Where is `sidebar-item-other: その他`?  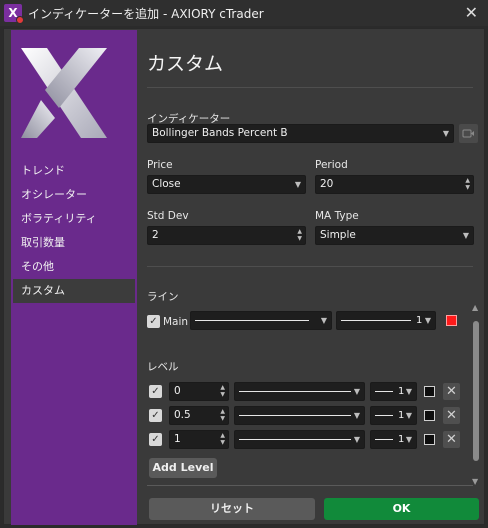
sidebar-item-other: その他 is located at coordinates (74, 267).